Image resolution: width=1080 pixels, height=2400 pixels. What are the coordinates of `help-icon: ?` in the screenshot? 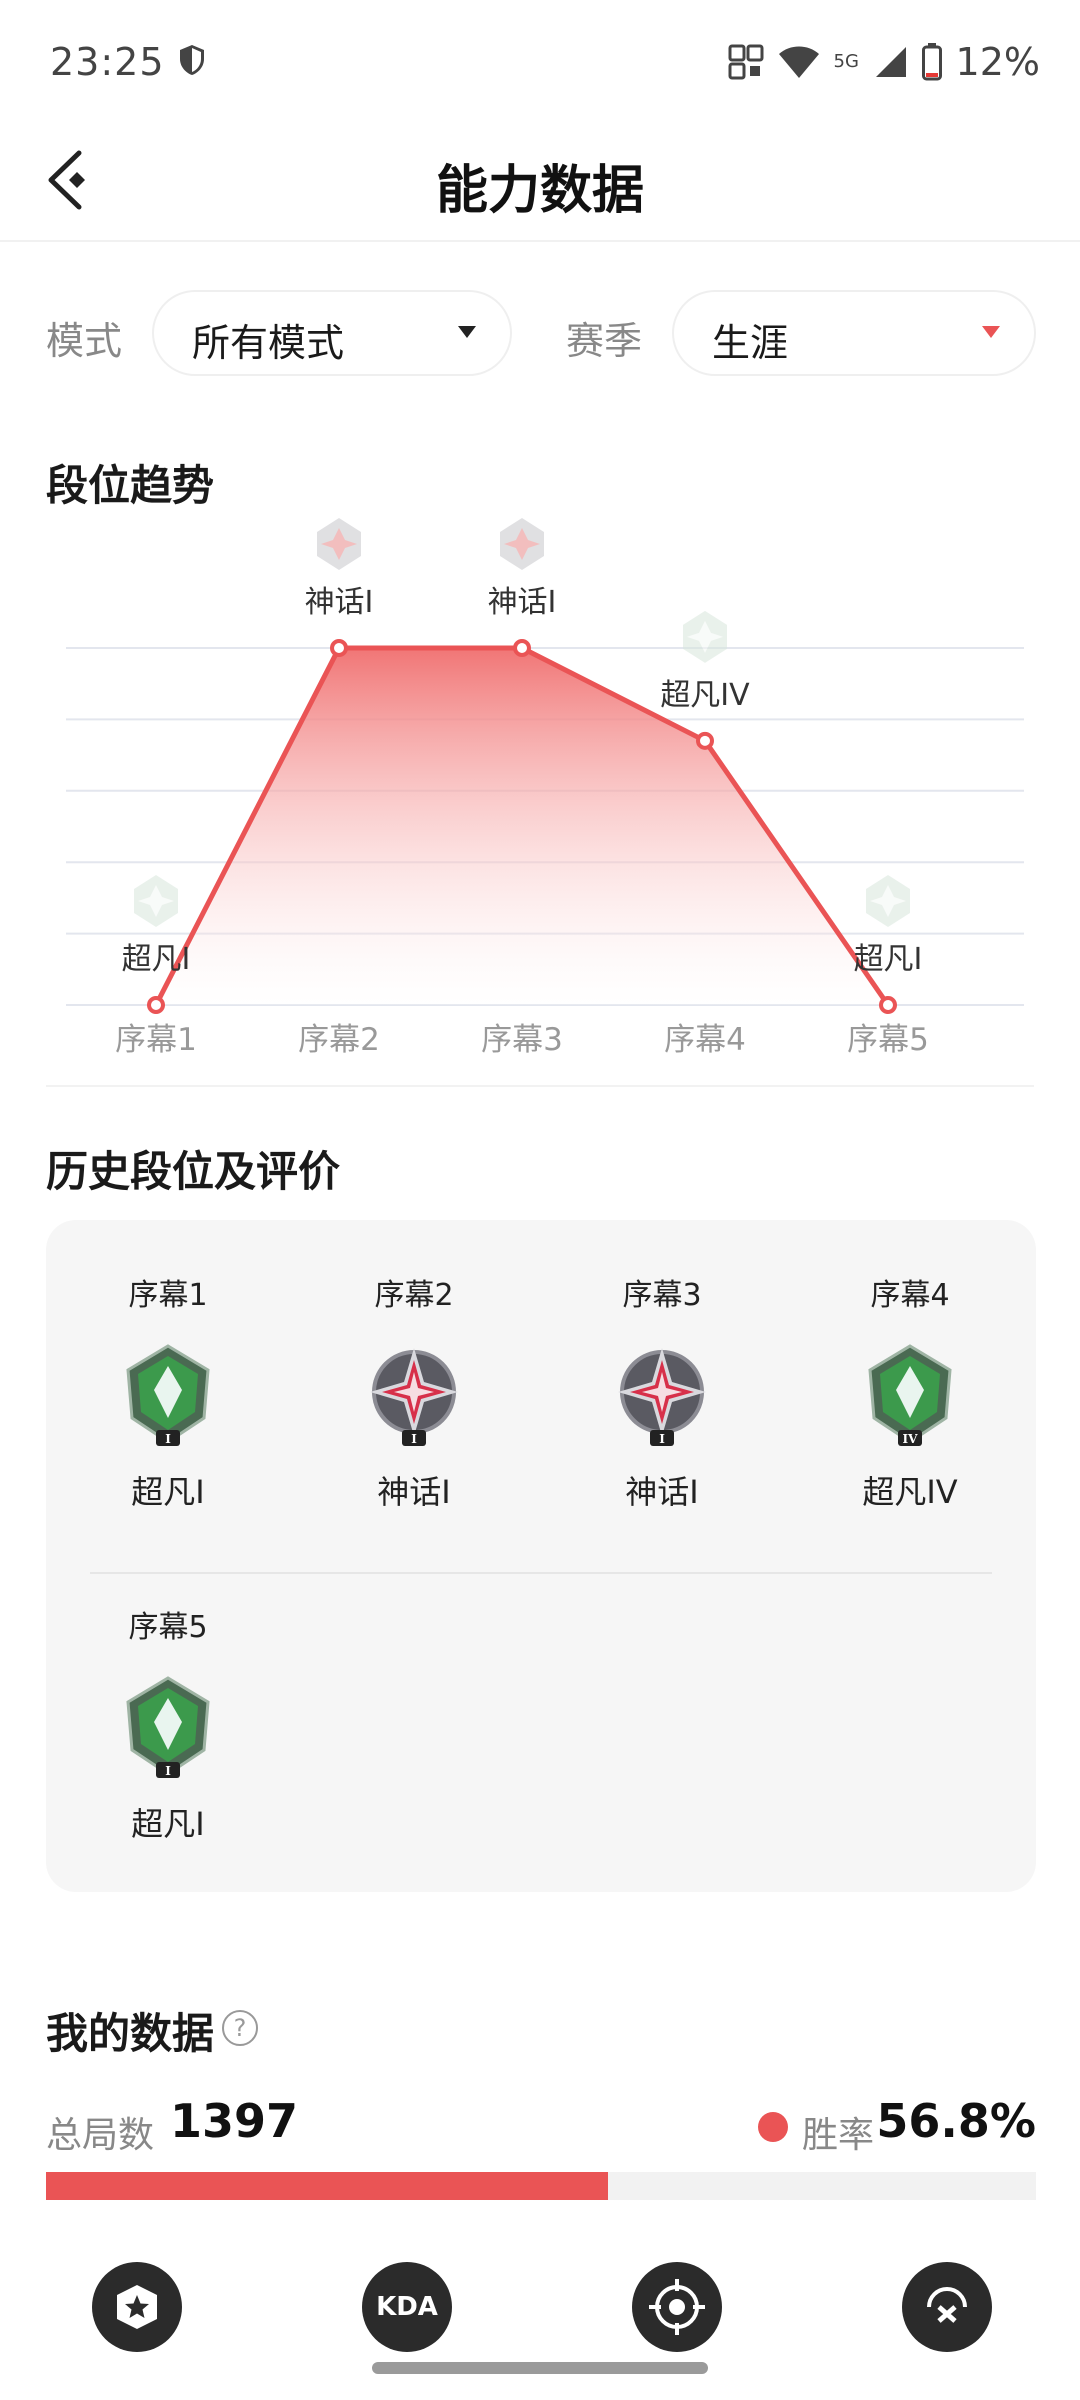 It's located at (240, 2028).